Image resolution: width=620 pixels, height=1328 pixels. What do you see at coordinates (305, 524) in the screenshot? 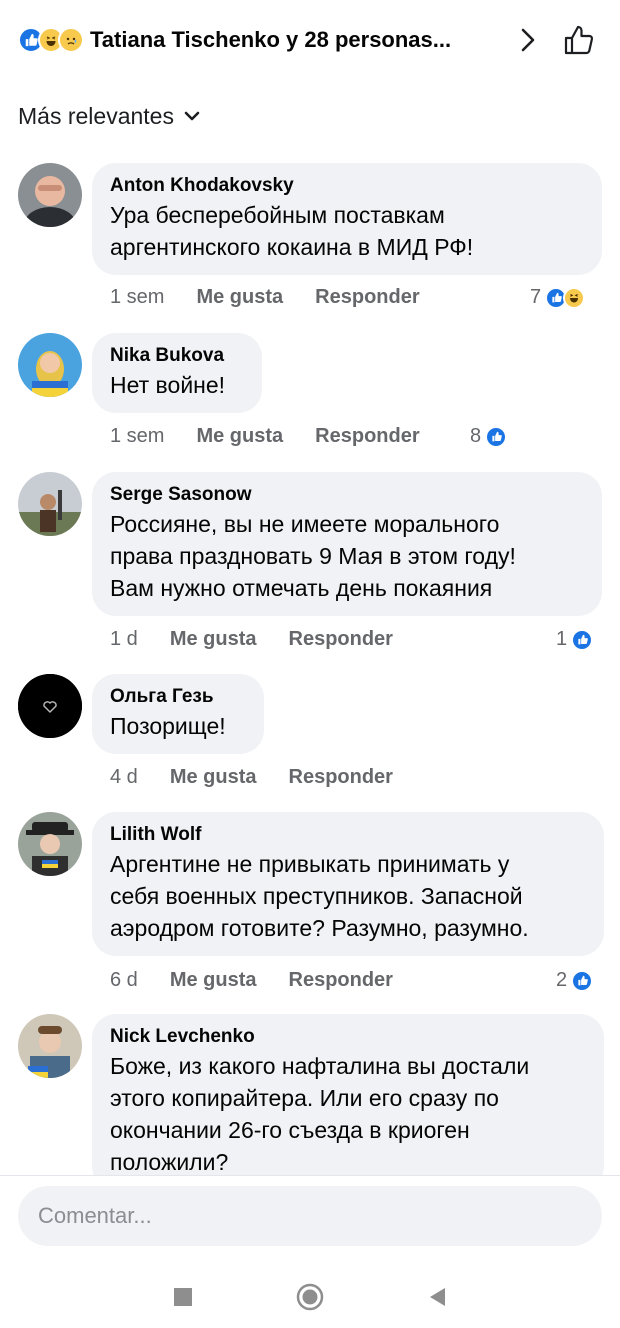
I see `comment-text: Россияне, вы не имеете морального` at bounding box center [305, 524].